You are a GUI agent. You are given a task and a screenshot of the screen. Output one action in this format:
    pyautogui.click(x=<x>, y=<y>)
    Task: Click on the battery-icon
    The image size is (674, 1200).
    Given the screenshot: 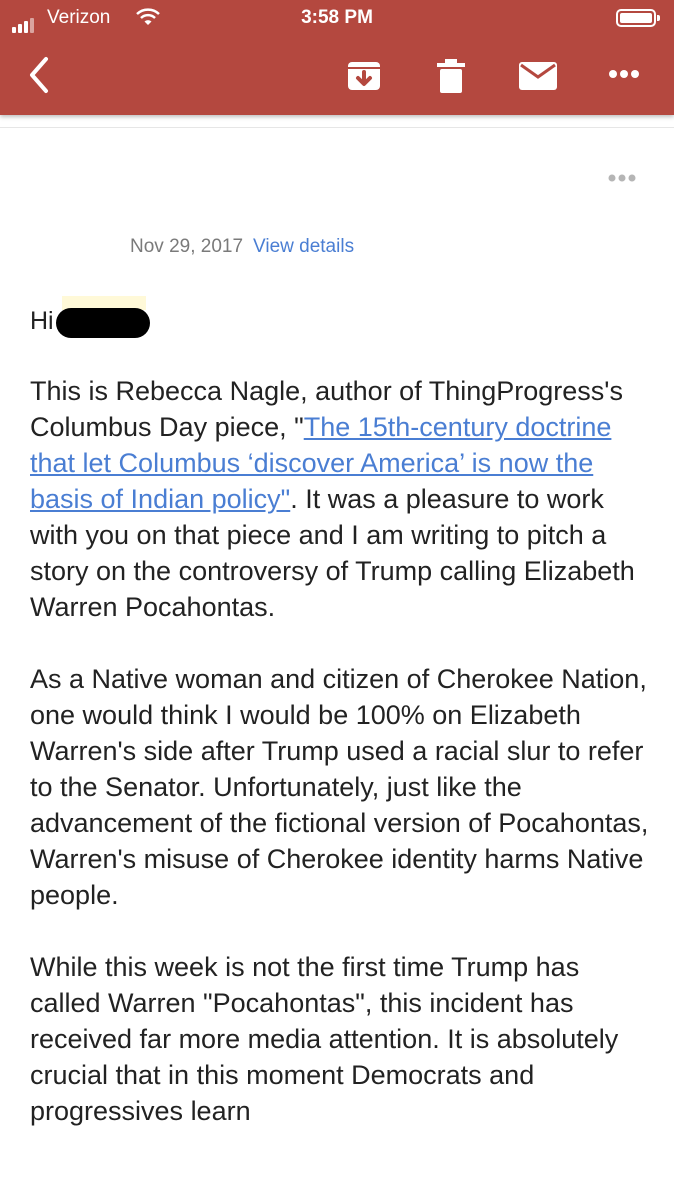 What is the action you would take?
    pyautogui.click(x=638, y=18)
    